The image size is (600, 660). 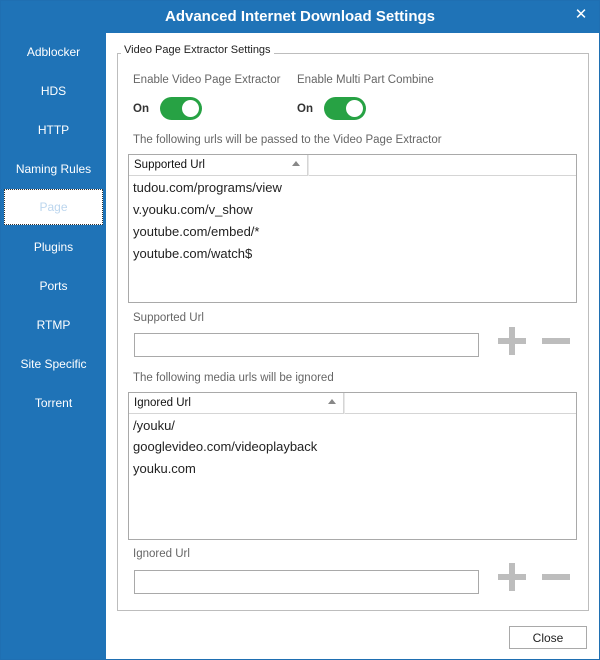 What do you see at coordinates (345, 108) in the screenshot?
I see `enable-multipart-toggle` at bounding box center [345, 108].